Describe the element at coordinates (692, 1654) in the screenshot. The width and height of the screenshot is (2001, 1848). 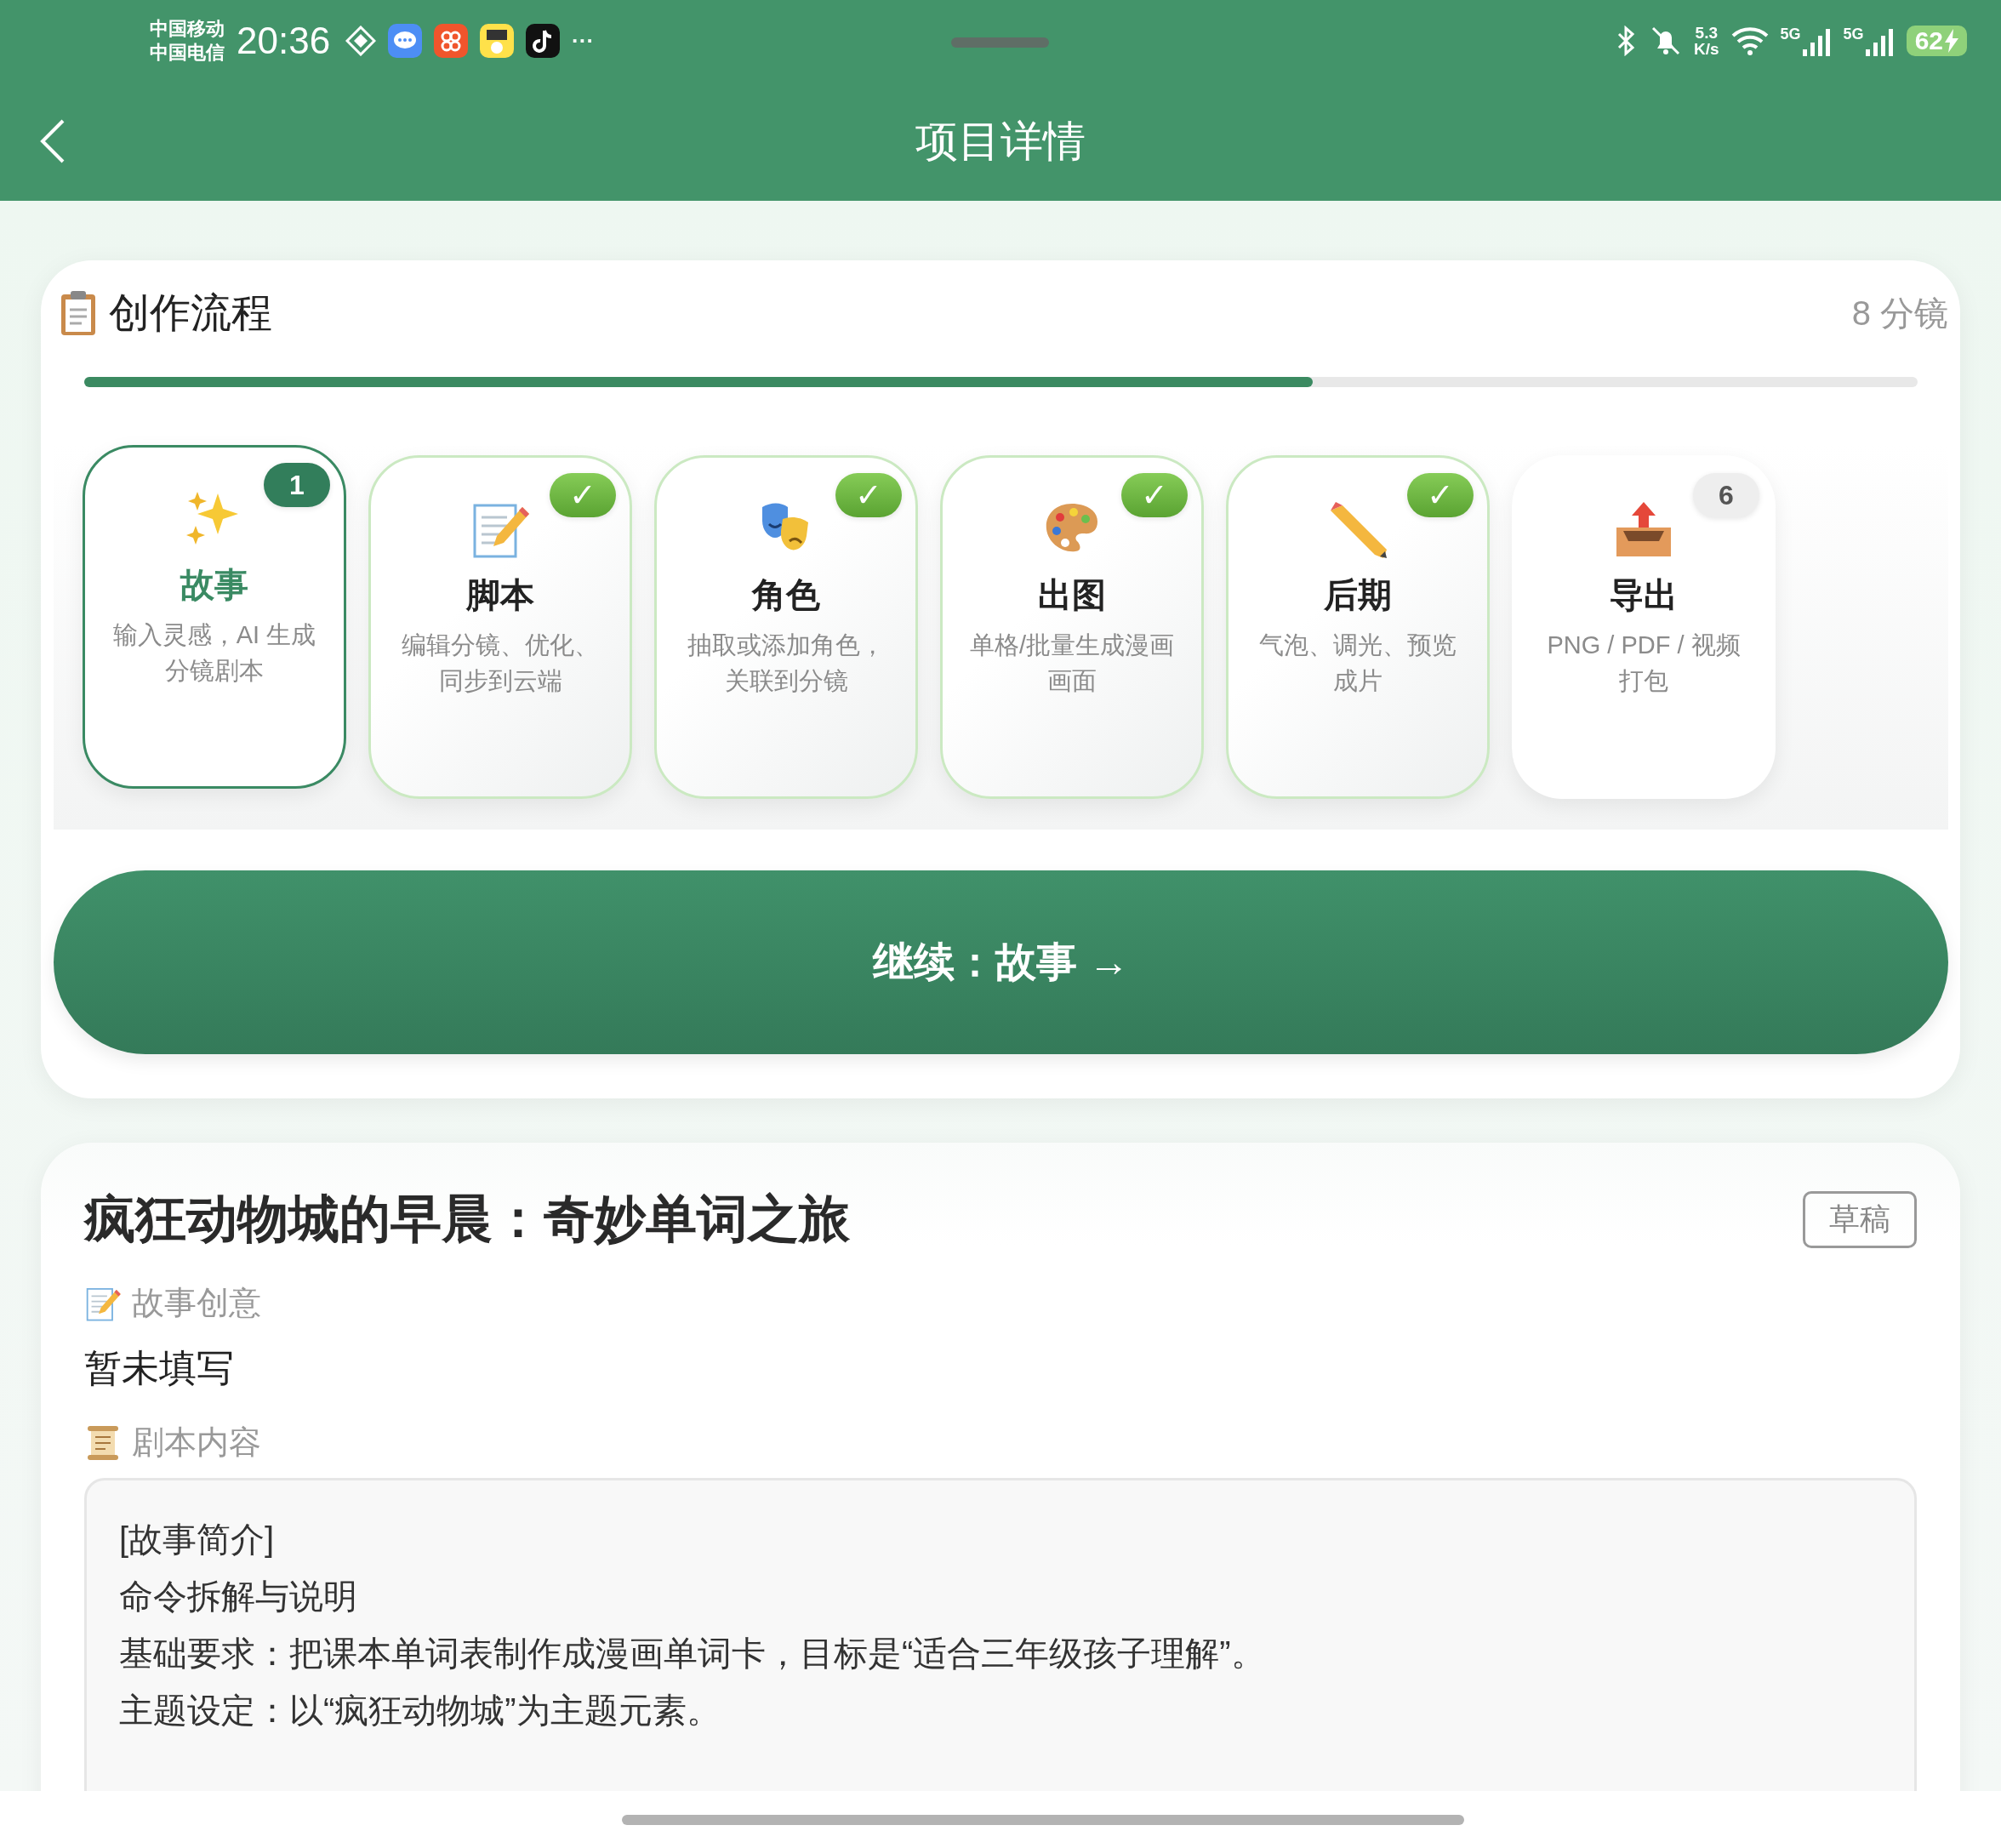
I see `script-line: 基础要求：把课本单词表制作成漫画单词卡，目标是“适合三年级孩子理解”。` at that location.